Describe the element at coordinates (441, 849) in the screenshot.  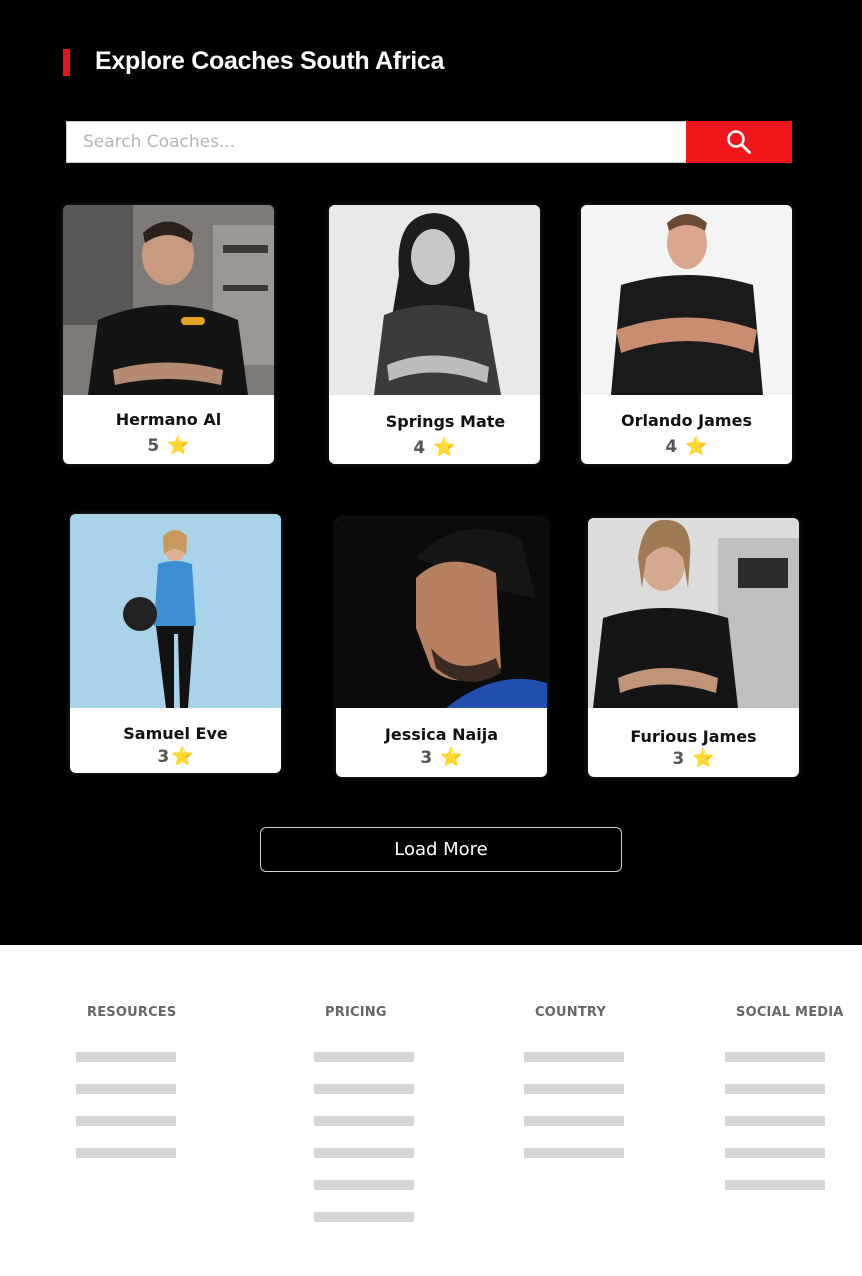
I see `load-more-button: Load More` at that location.